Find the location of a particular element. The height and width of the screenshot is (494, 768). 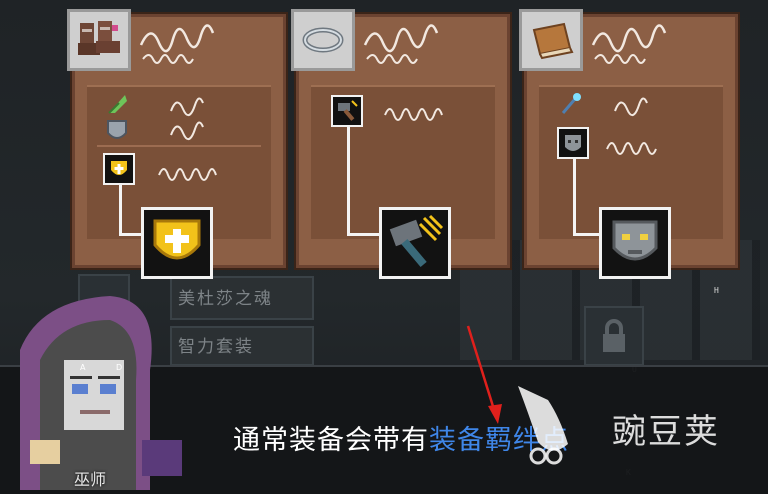

gold-shield-icon is located at coordinates (119, 169).